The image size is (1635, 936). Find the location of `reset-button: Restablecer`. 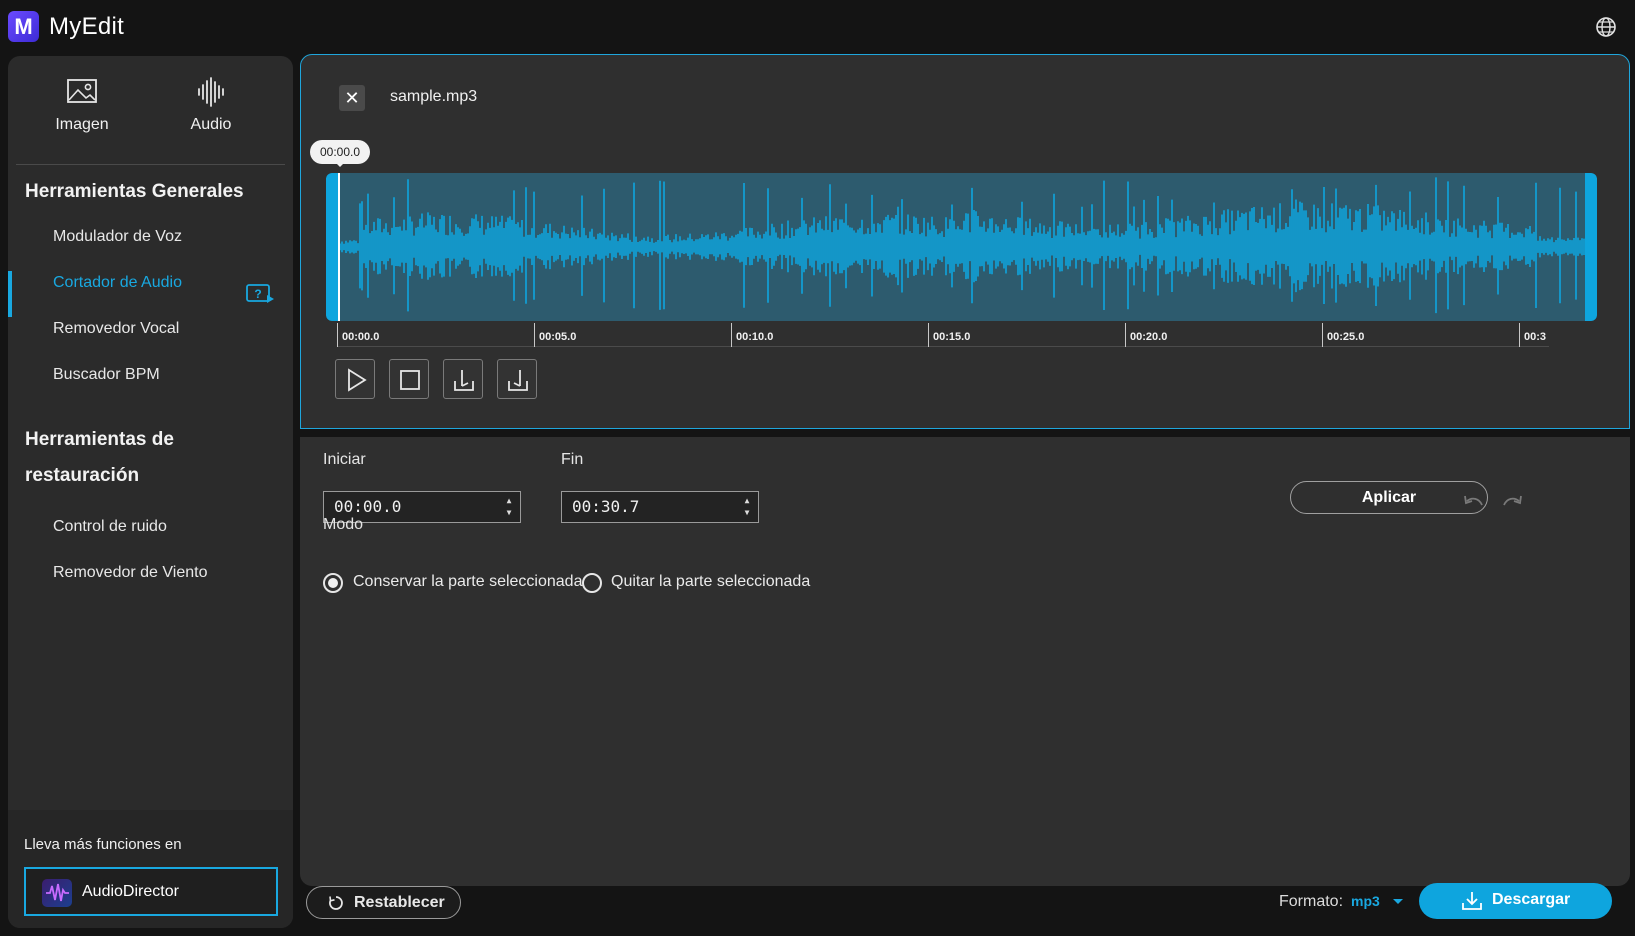

reset-button: Restablecer is located at coordinates (383, 902).